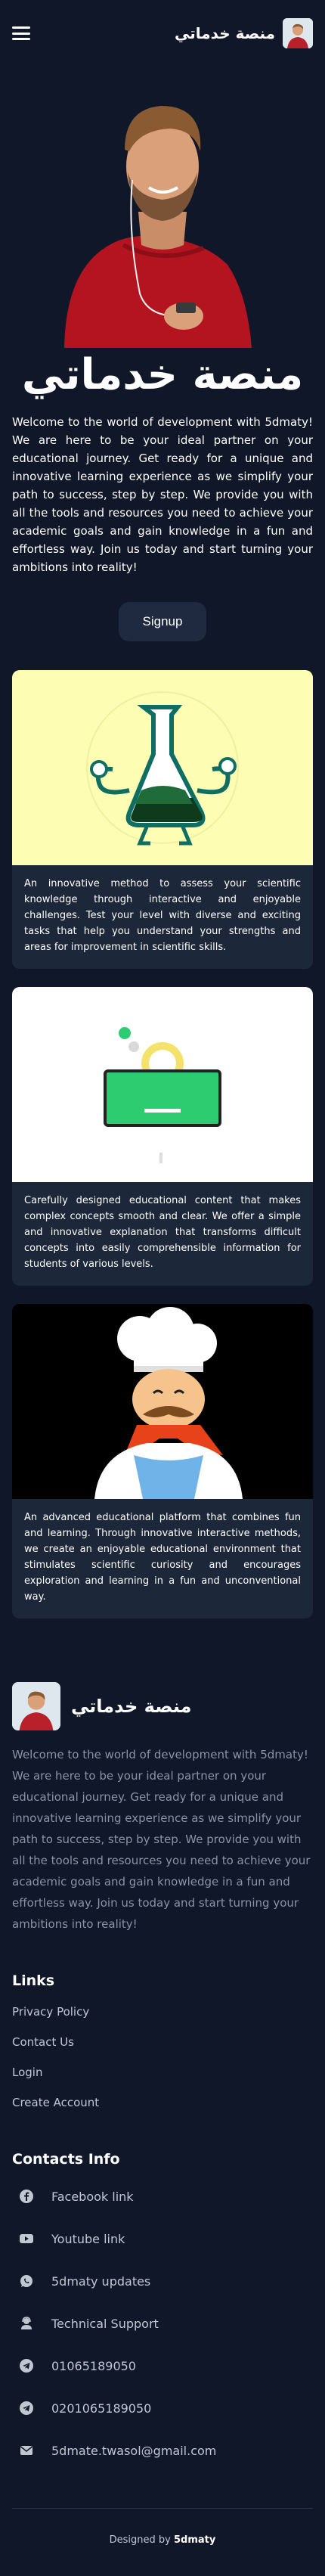 The height and width of the screenshot is (2576, 325). What do you see at coordinates (162, 2196) in the screenshot?
I see `contact-facebook: Facebook link` at bounding box center [162, 2196].